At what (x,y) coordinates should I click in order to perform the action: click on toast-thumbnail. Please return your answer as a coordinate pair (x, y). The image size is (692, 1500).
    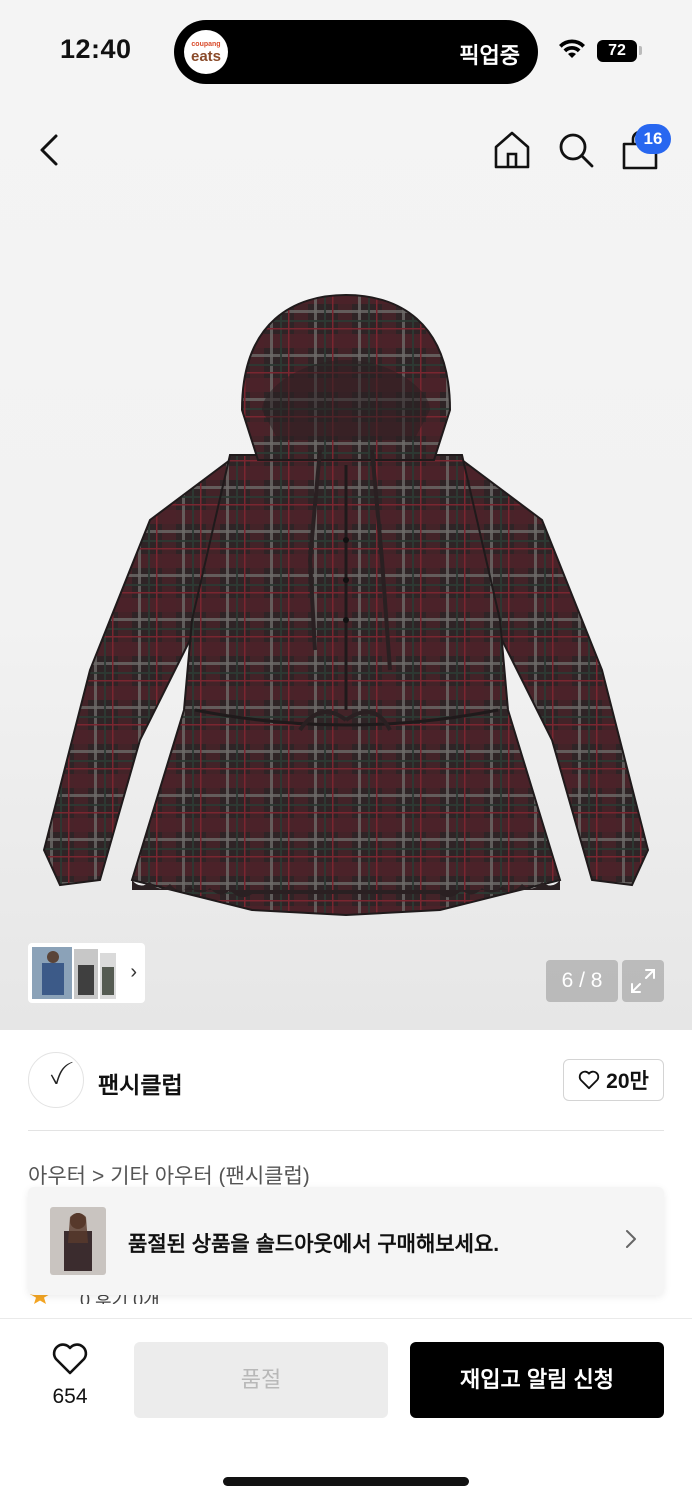
    Looking at the image, I should click on (78, 1241).